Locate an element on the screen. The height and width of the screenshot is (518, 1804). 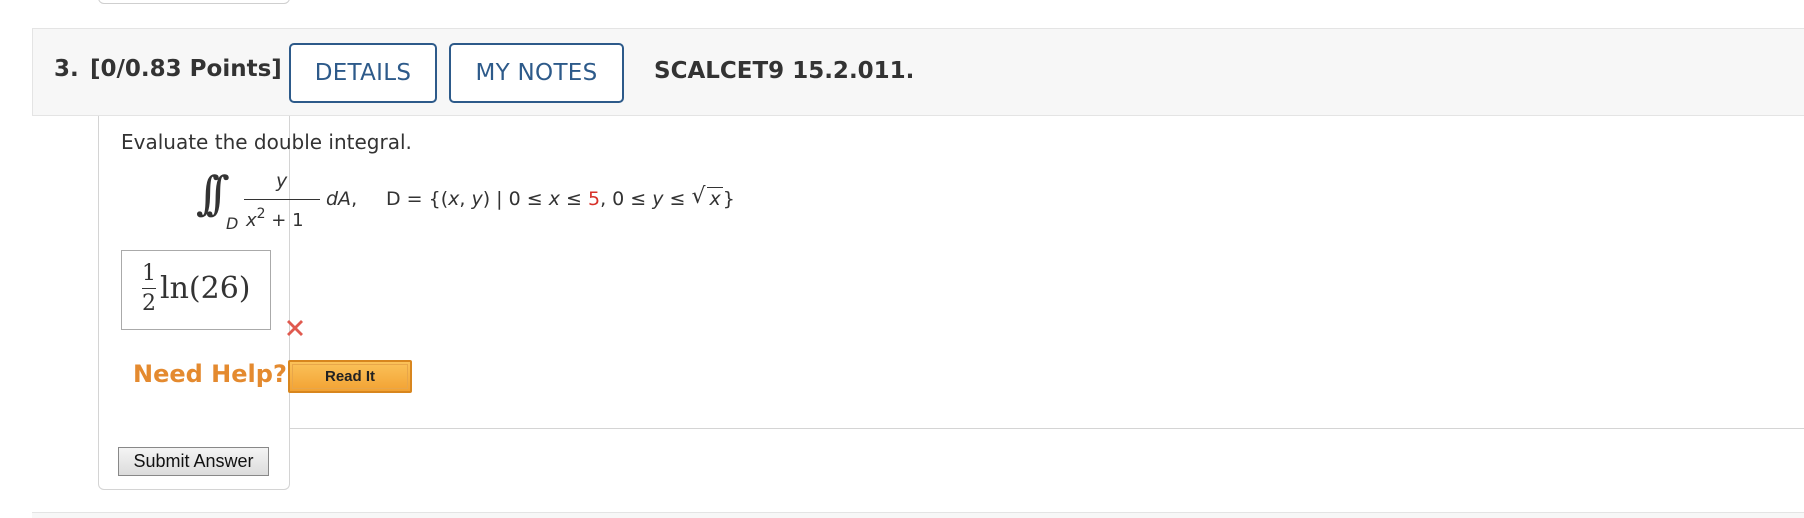
domain-x2: x is located at coordinates (554, 199).